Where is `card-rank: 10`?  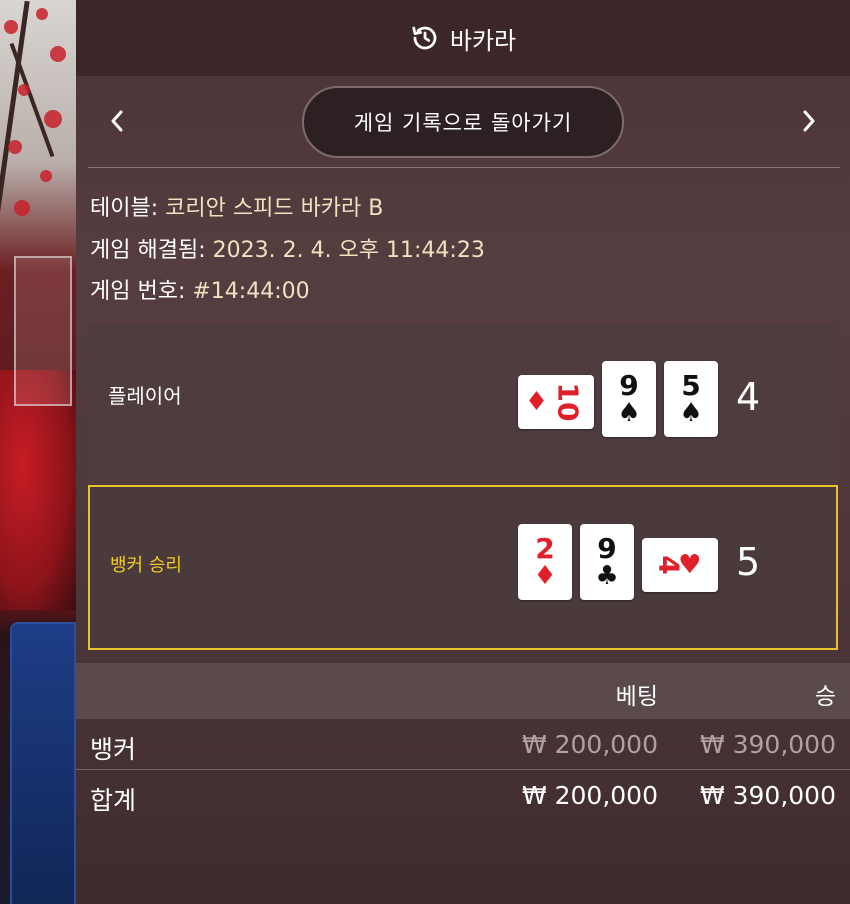
card-rank: 10 is located at coordinates (568, 402).